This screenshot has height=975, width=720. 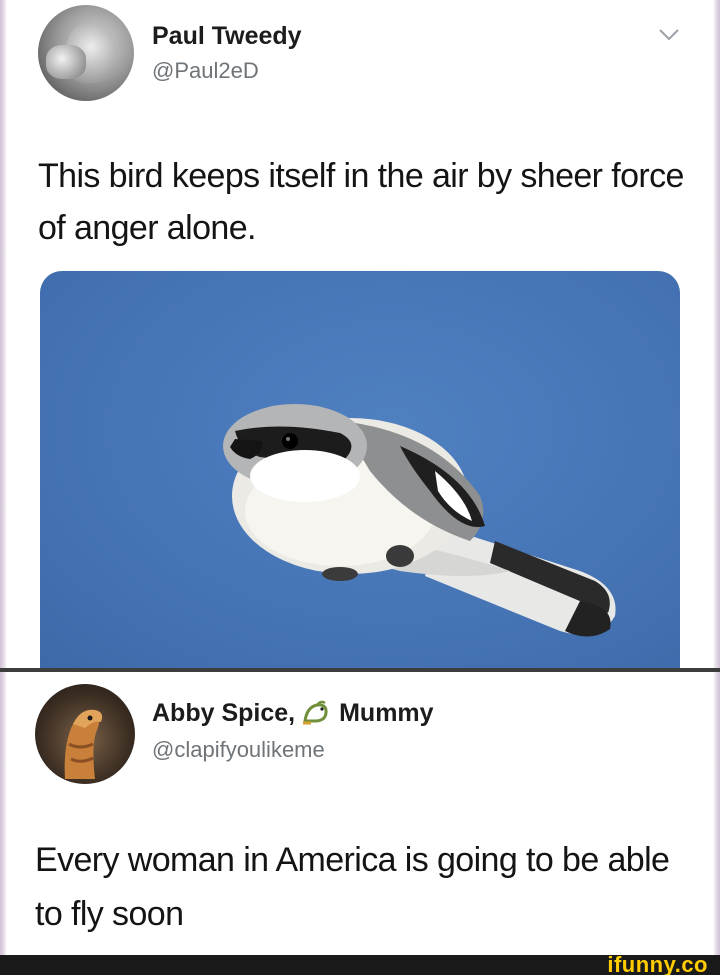 What do you see at coordinates (657, 963) in the screenshot?
I see `ifunny-watermark: ifunny.co` at bounding box center [657, 963].